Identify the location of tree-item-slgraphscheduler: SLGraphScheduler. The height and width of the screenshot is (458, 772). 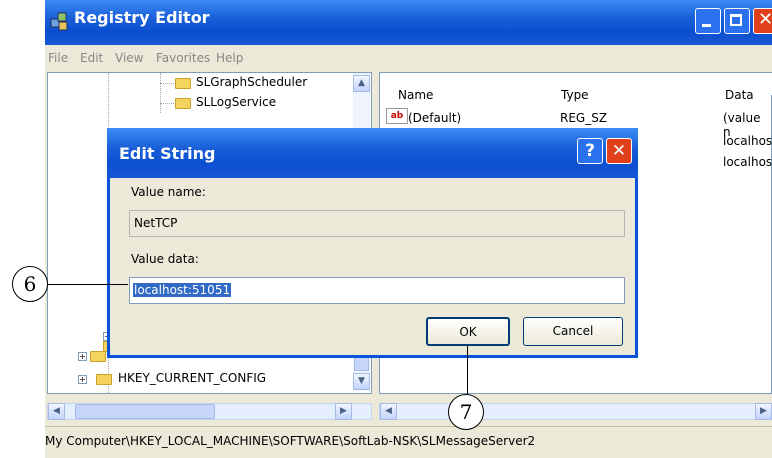
(251, 82).